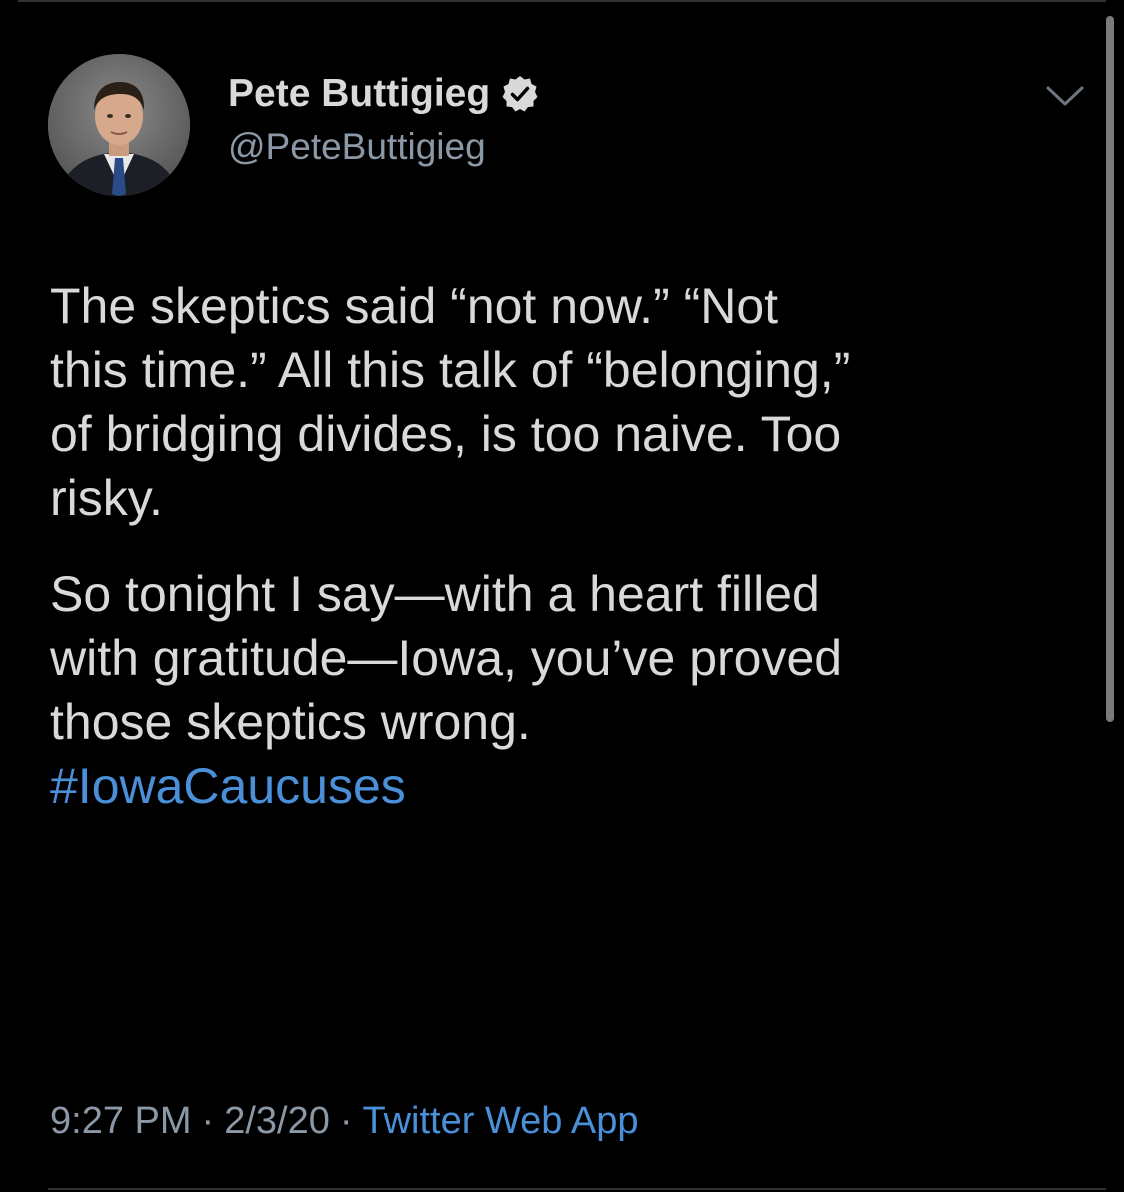 The height and width of the screenshot is (1192, 1124). Describe the element at coordinates (446, 658) in the screenshot. I see `tweet-line: with gratitude—Iowa, you’ve proved` at that location.